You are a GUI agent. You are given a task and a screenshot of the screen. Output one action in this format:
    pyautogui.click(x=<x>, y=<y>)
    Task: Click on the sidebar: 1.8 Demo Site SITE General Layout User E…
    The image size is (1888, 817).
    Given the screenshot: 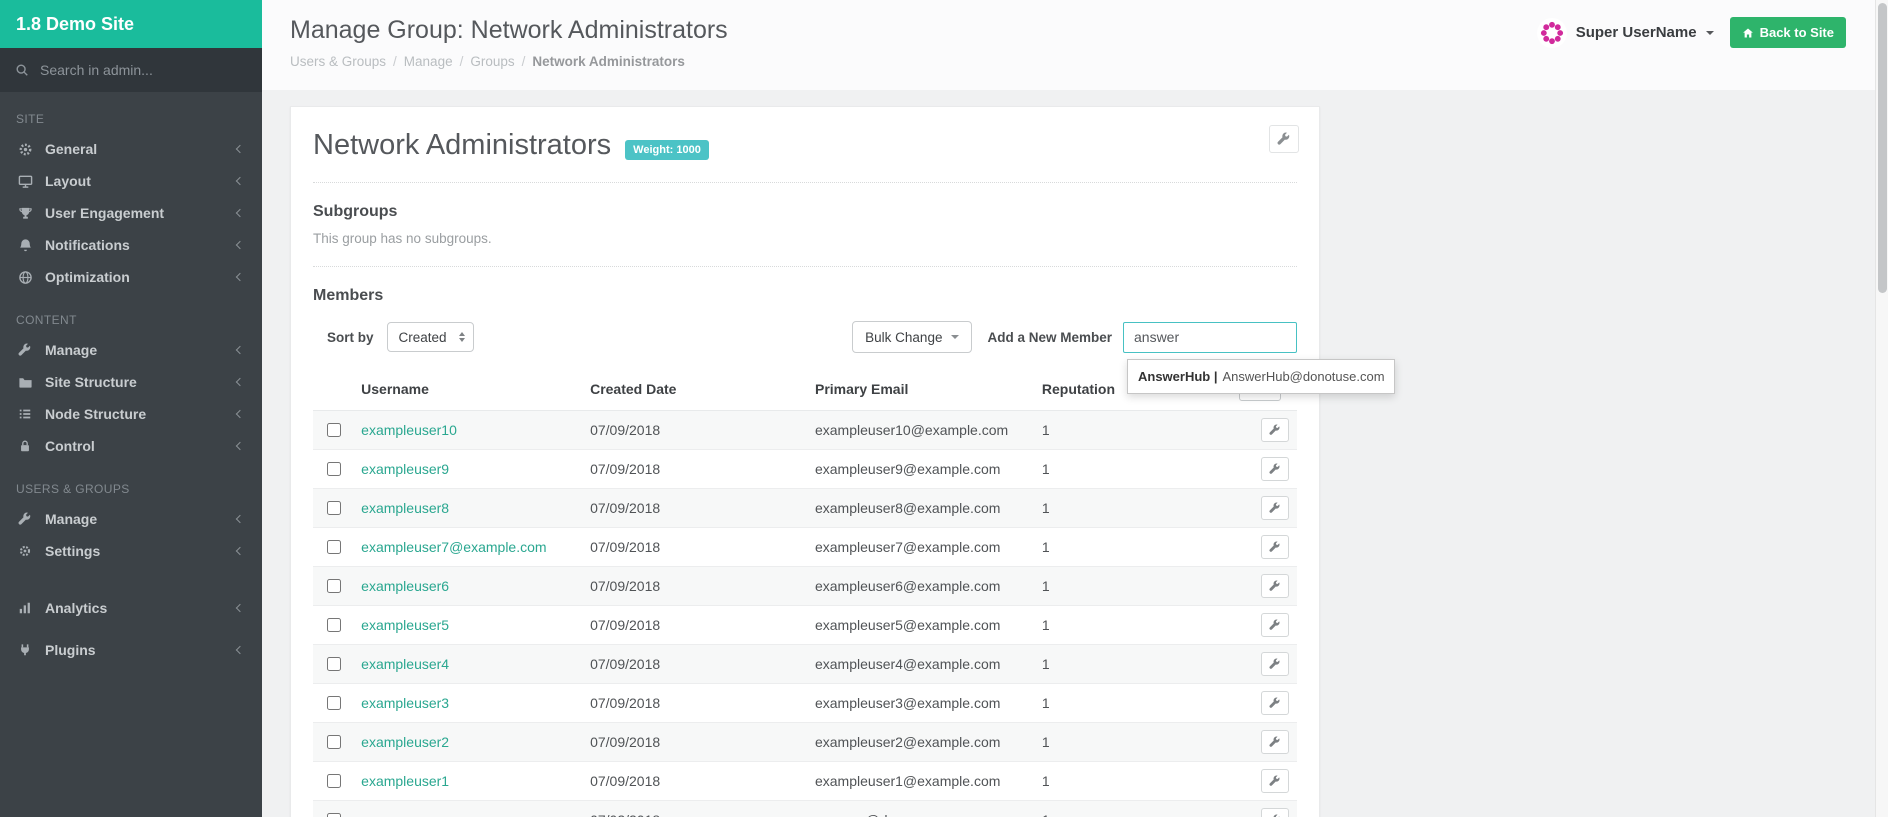 What is the action you would take?
    pyautogui.click(x=131, y=408)
    